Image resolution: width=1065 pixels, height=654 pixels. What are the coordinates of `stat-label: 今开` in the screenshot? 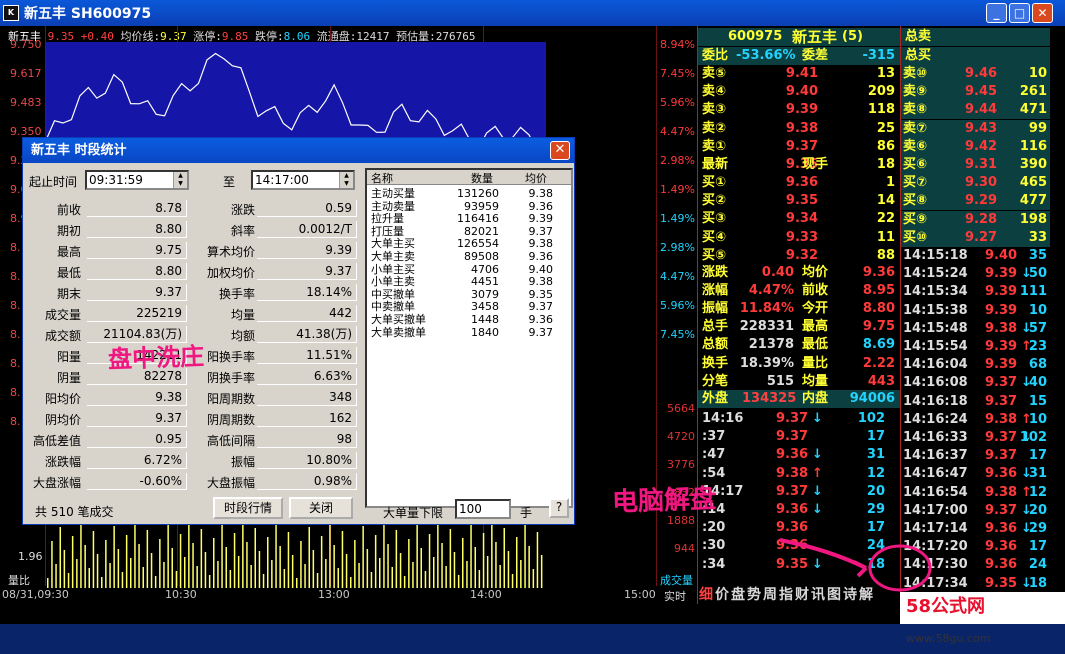 It's located at (815, 309).